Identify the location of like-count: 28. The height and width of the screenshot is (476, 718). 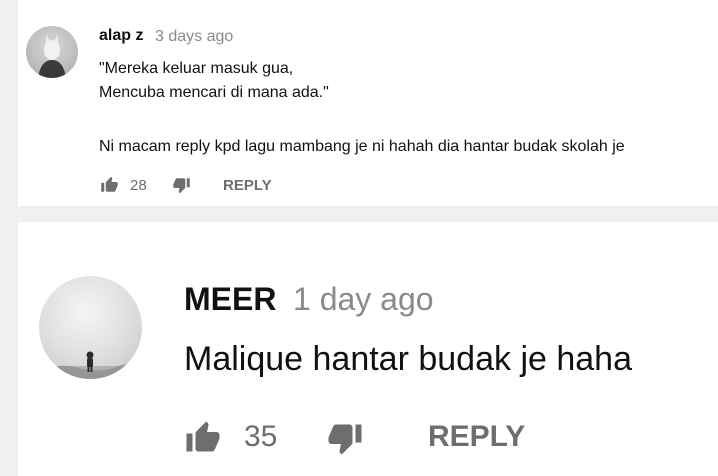
(138, 185).